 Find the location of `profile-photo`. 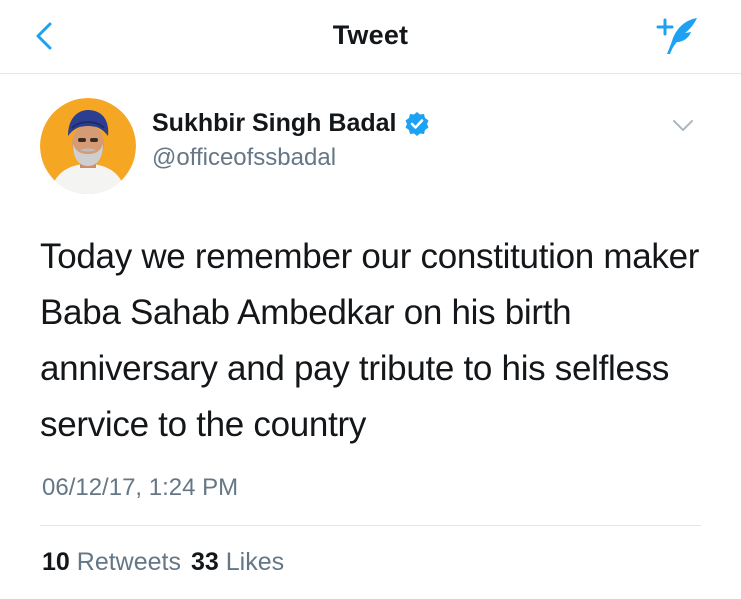

profile-photo is located at coordinates (88, 146).